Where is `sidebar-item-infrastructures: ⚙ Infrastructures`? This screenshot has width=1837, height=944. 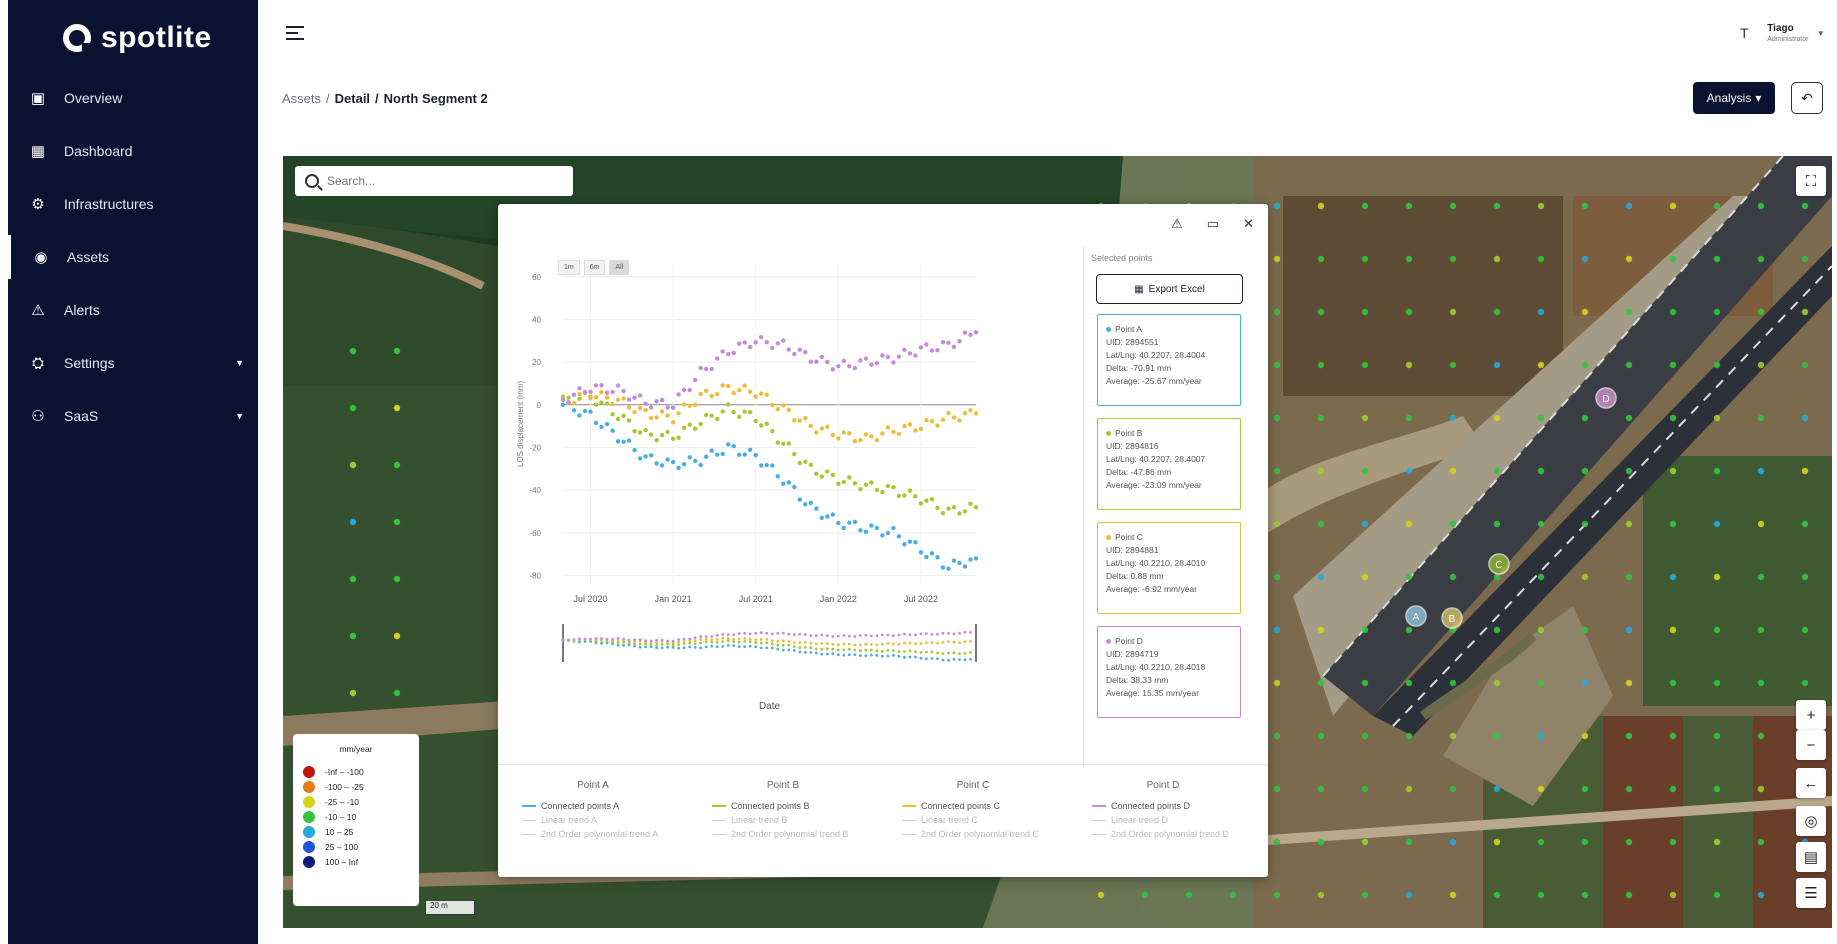
sidebar-item-infrastructures: ⚙ Infrastructures is located at coordinates (133, 204).